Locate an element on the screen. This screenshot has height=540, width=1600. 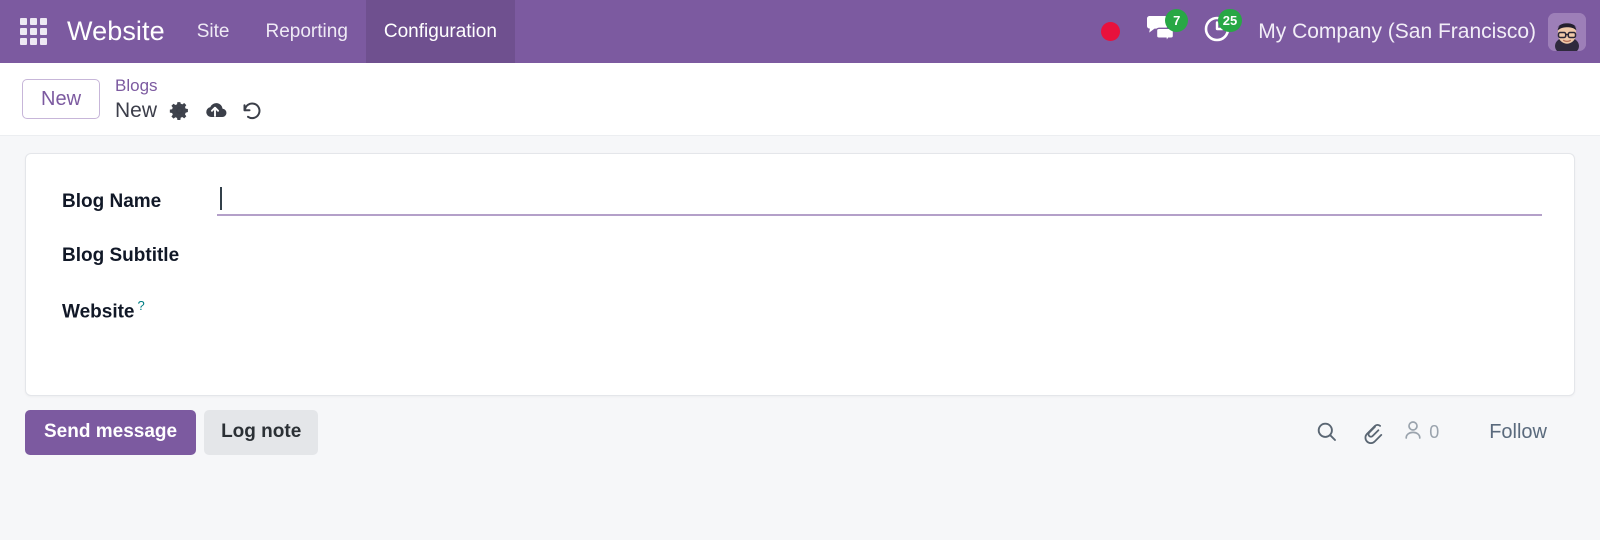
field-value-website is located at coordinates (877, 309).